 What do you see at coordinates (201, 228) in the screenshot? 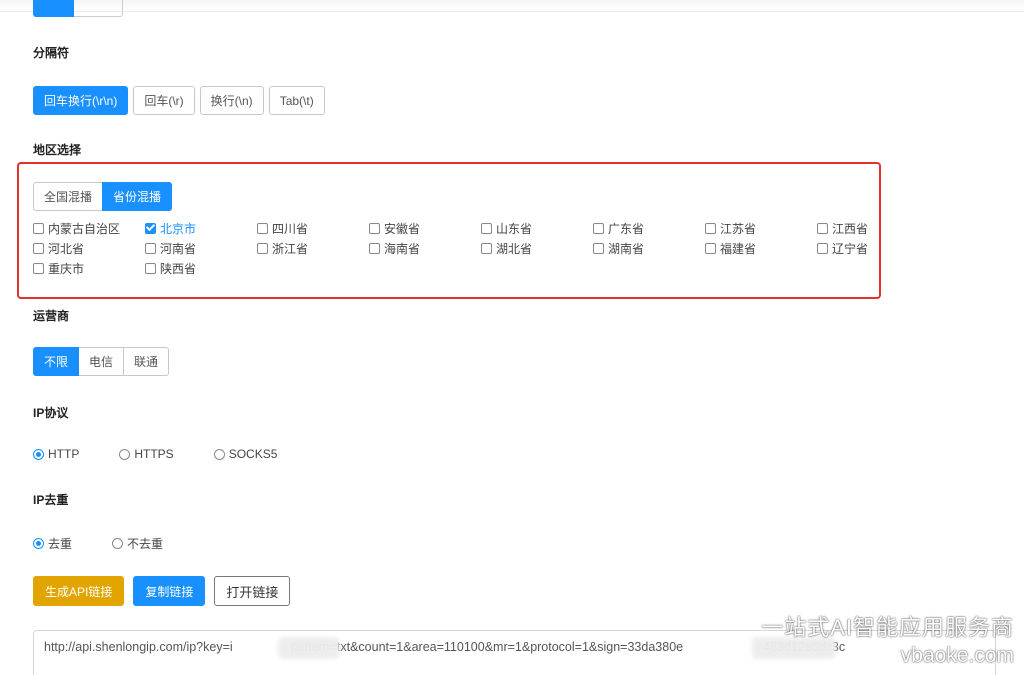
I see `province-checkbox: 北京市` at bounding box center [201, 228].